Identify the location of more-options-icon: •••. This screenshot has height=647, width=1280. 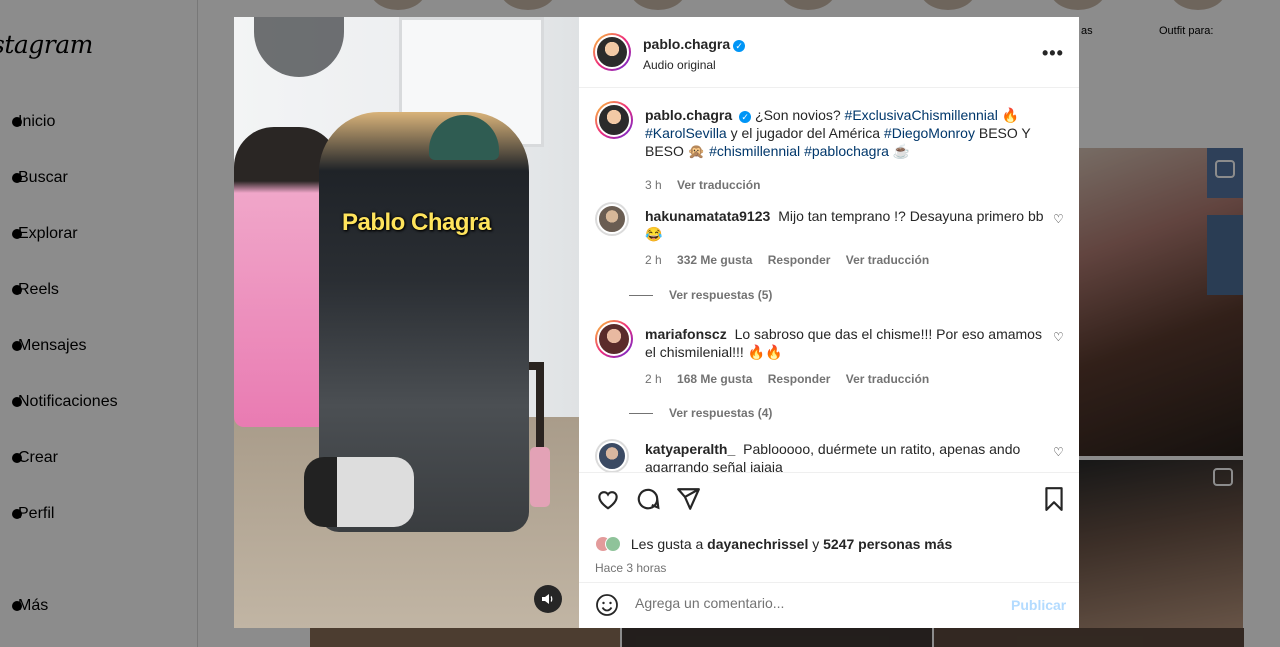
(1053, 53).